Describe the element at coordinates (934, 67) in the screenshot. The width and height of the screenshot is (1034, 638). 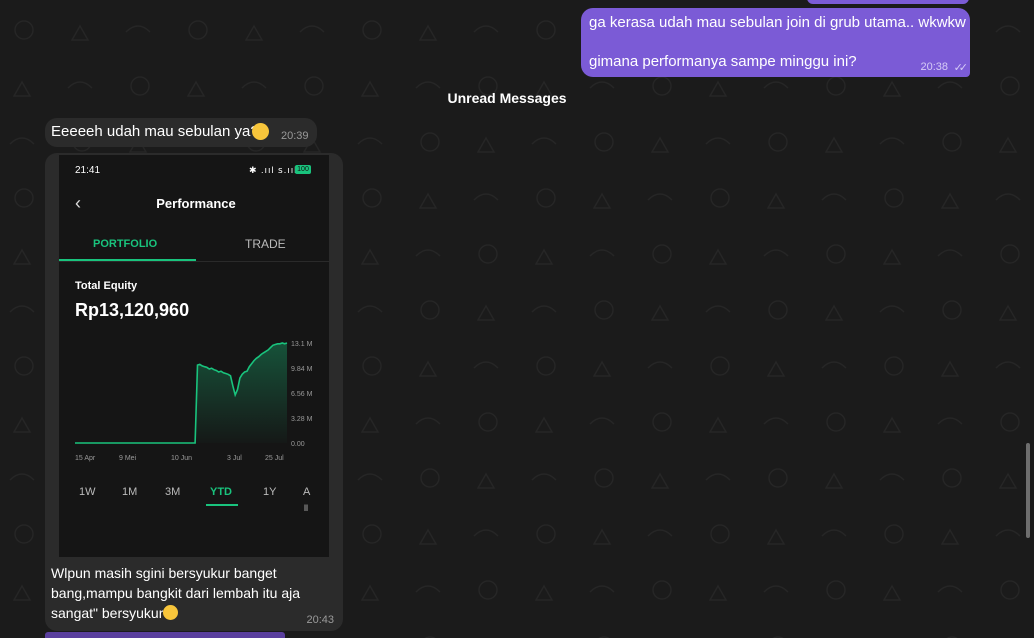
I see `outgoing-timestamp: 20:38` at that location.